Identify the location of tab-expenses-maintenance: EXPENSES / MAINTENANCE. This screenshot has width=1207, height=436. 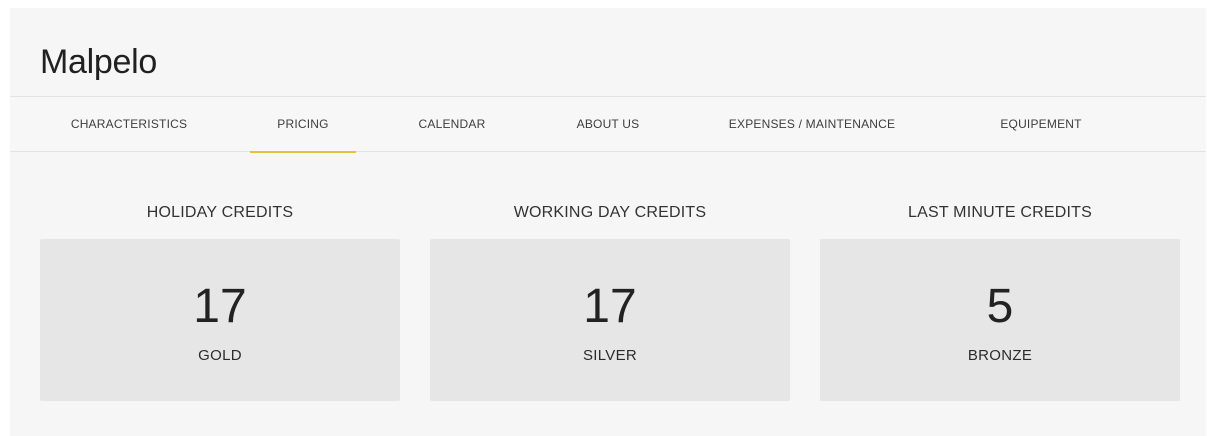
(812, 124).